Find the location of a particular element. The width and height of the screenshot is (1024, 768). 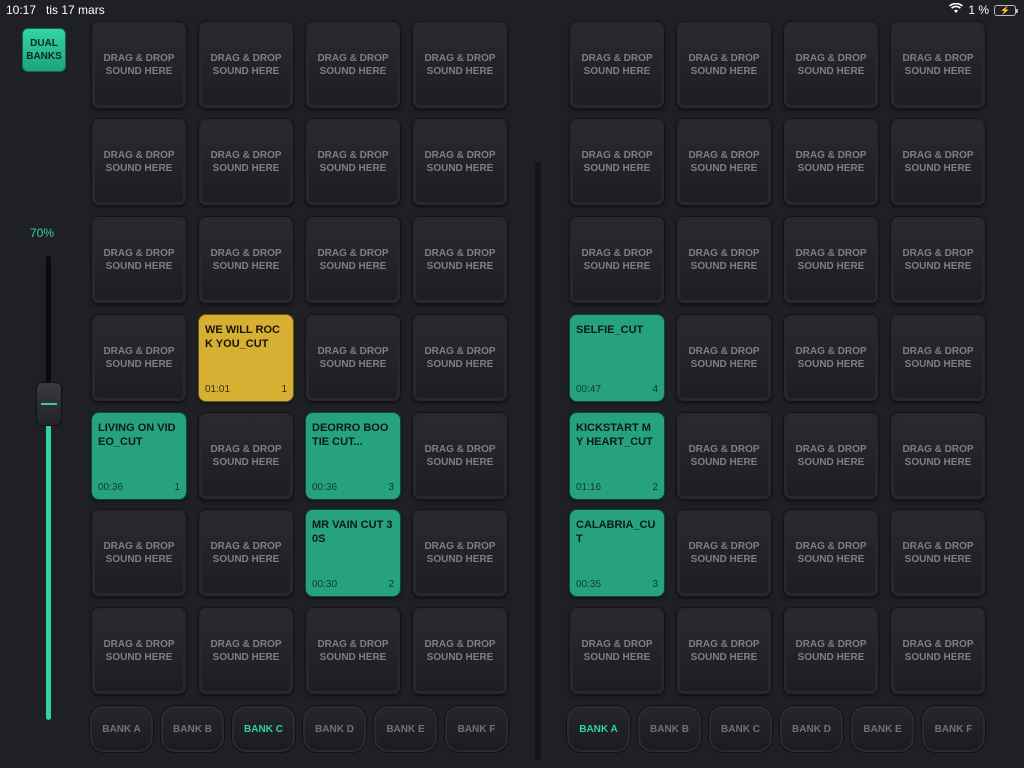

left-sound-pad: WE WILL ROCK YOU_CUT 01:01 1 is located at coordinates (246, 358).